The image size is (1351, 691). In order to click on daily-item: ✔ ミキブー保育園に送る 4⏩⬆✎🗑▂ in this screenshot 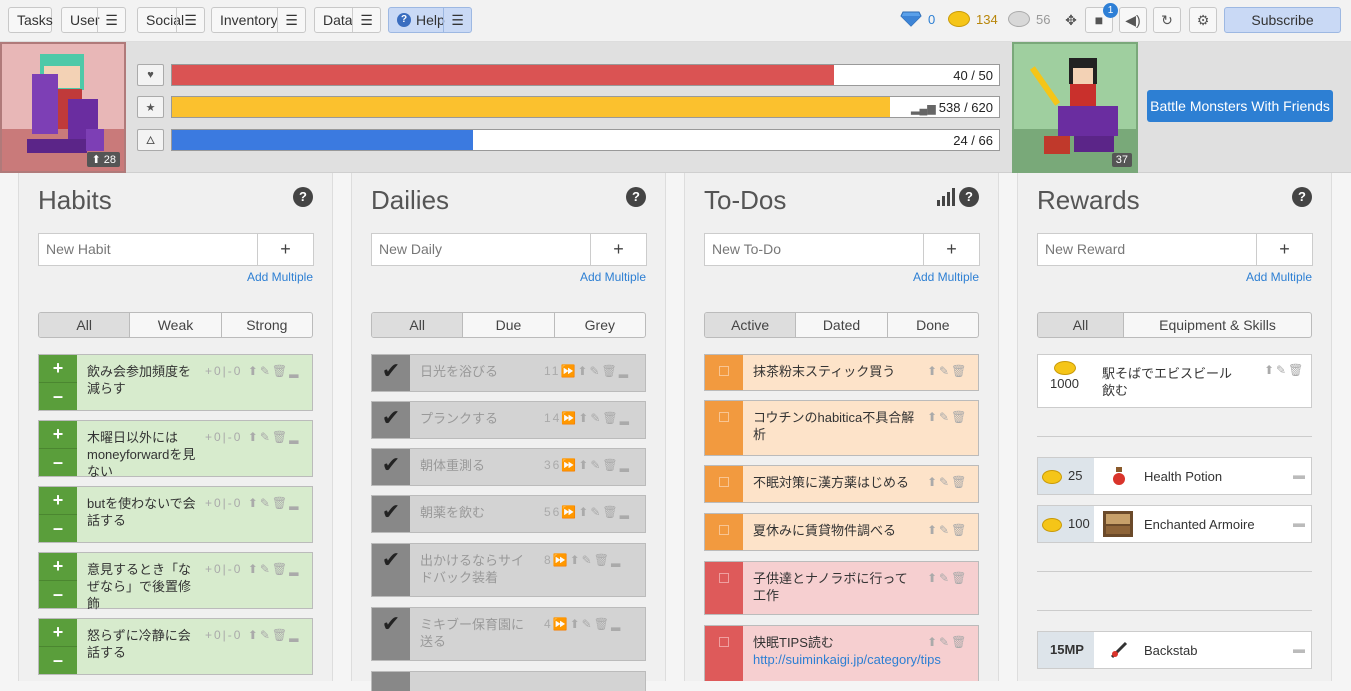, I will do `click(508, 634)`.